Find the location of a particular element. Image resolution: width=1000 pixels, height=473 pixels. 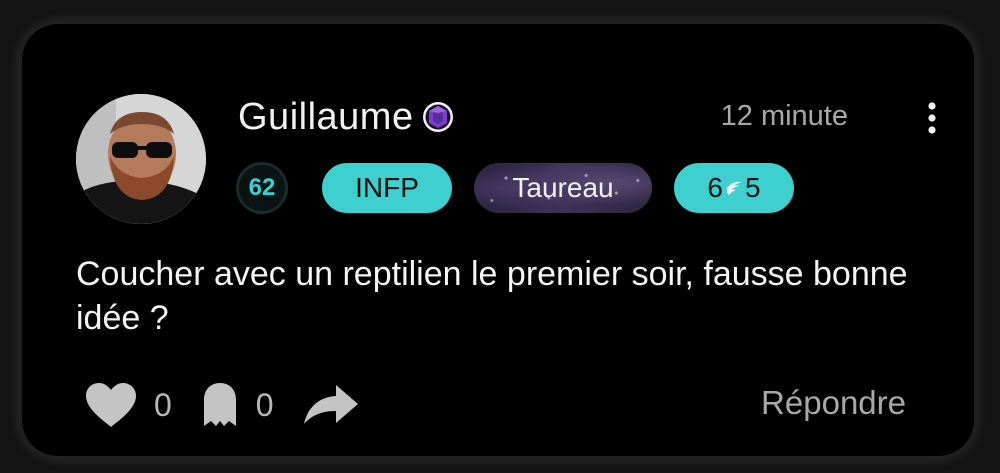

avatar-image is located at coordinates (141, 159).